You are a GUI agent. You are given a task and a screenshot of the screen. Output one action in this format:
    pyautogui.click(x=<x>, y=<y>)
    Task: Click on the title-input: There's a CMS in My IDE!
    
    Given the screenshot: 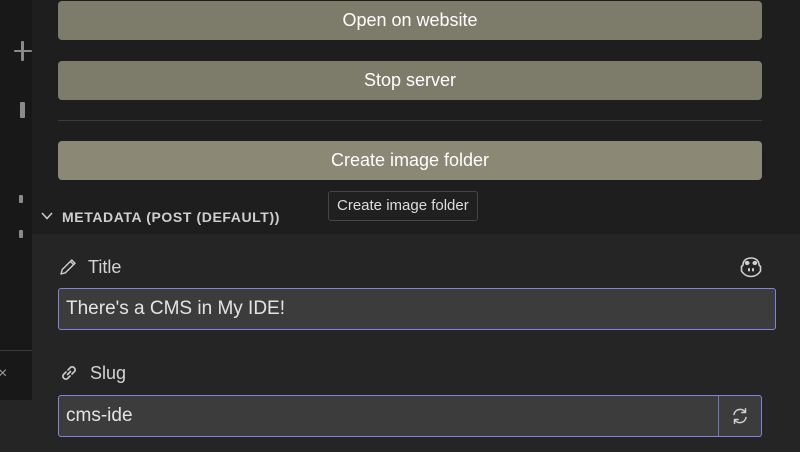 What is the action you would take?
    pyautogui.click(x=417, y=309)
    